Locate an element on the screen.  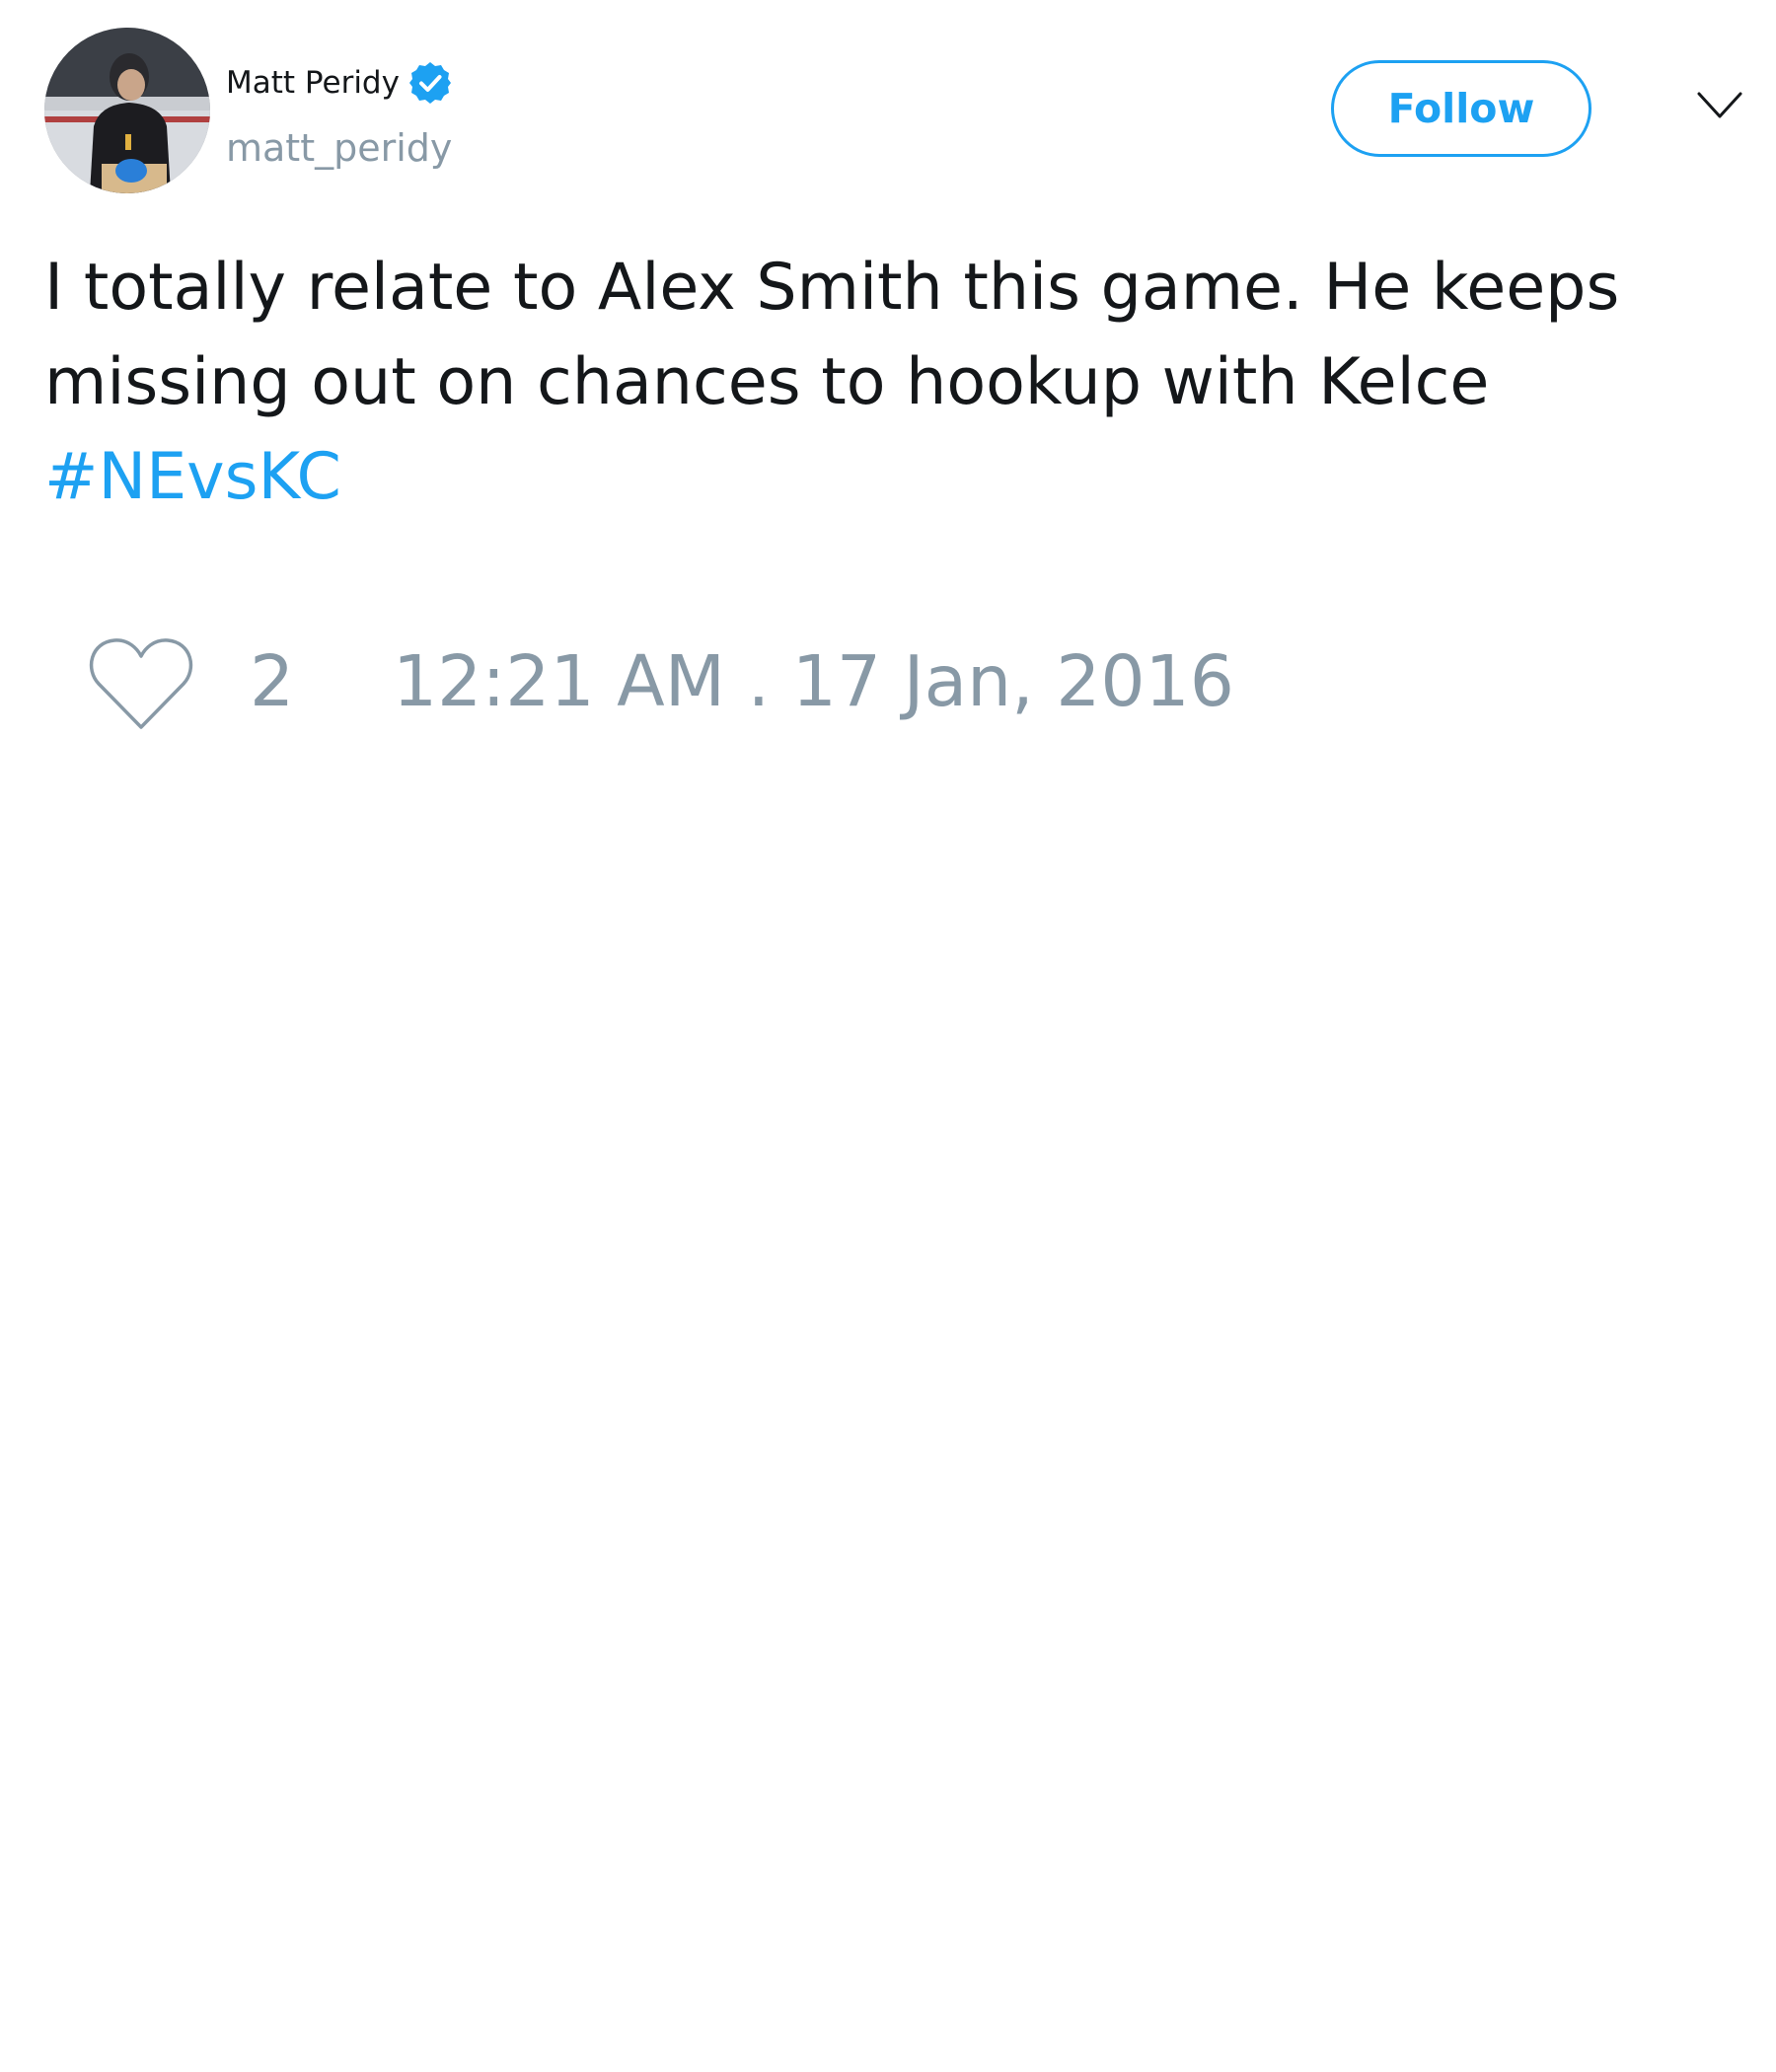
like-count: 2 is located at coordinates (272, 681).